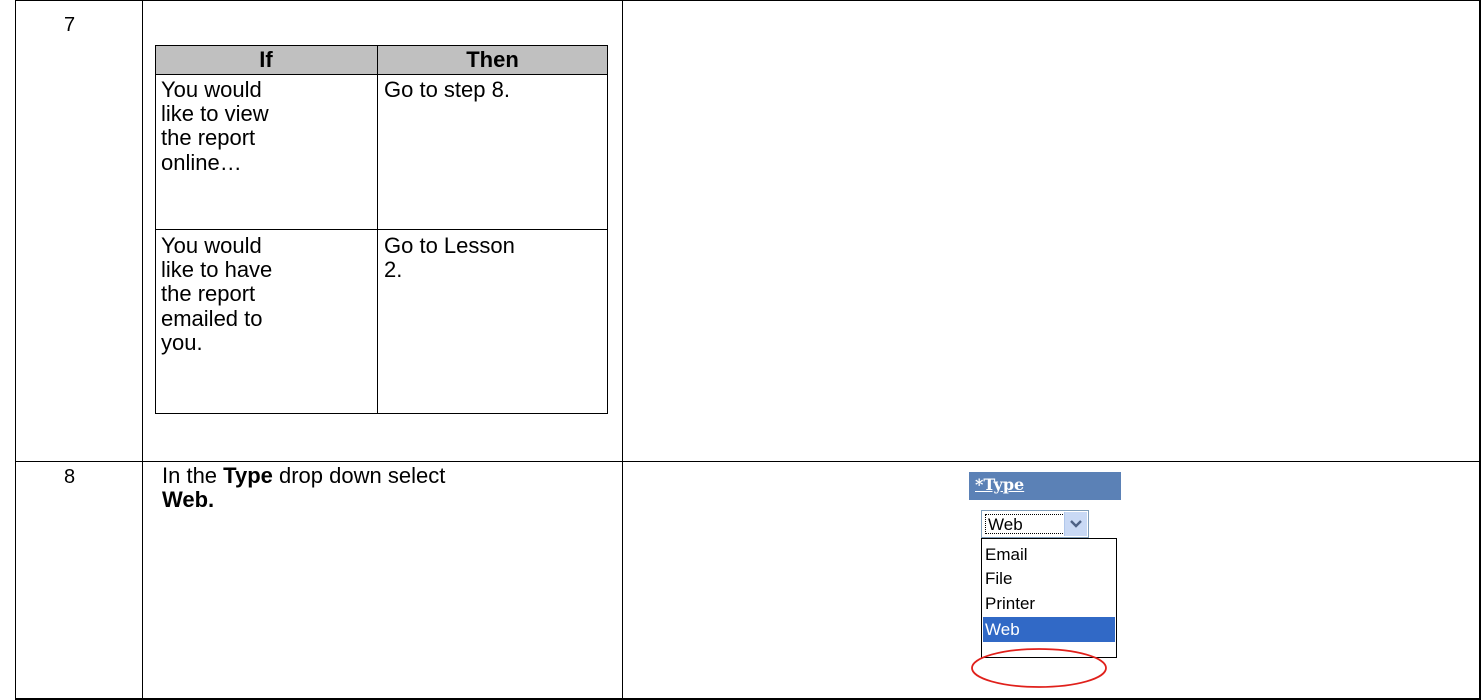 The width and height of the screenshot is (1481, 700). What do you see at coordinates (208, 294) in the screenshot?
I see `if-cell-2-line: the report` at bounding box center [208, 294].